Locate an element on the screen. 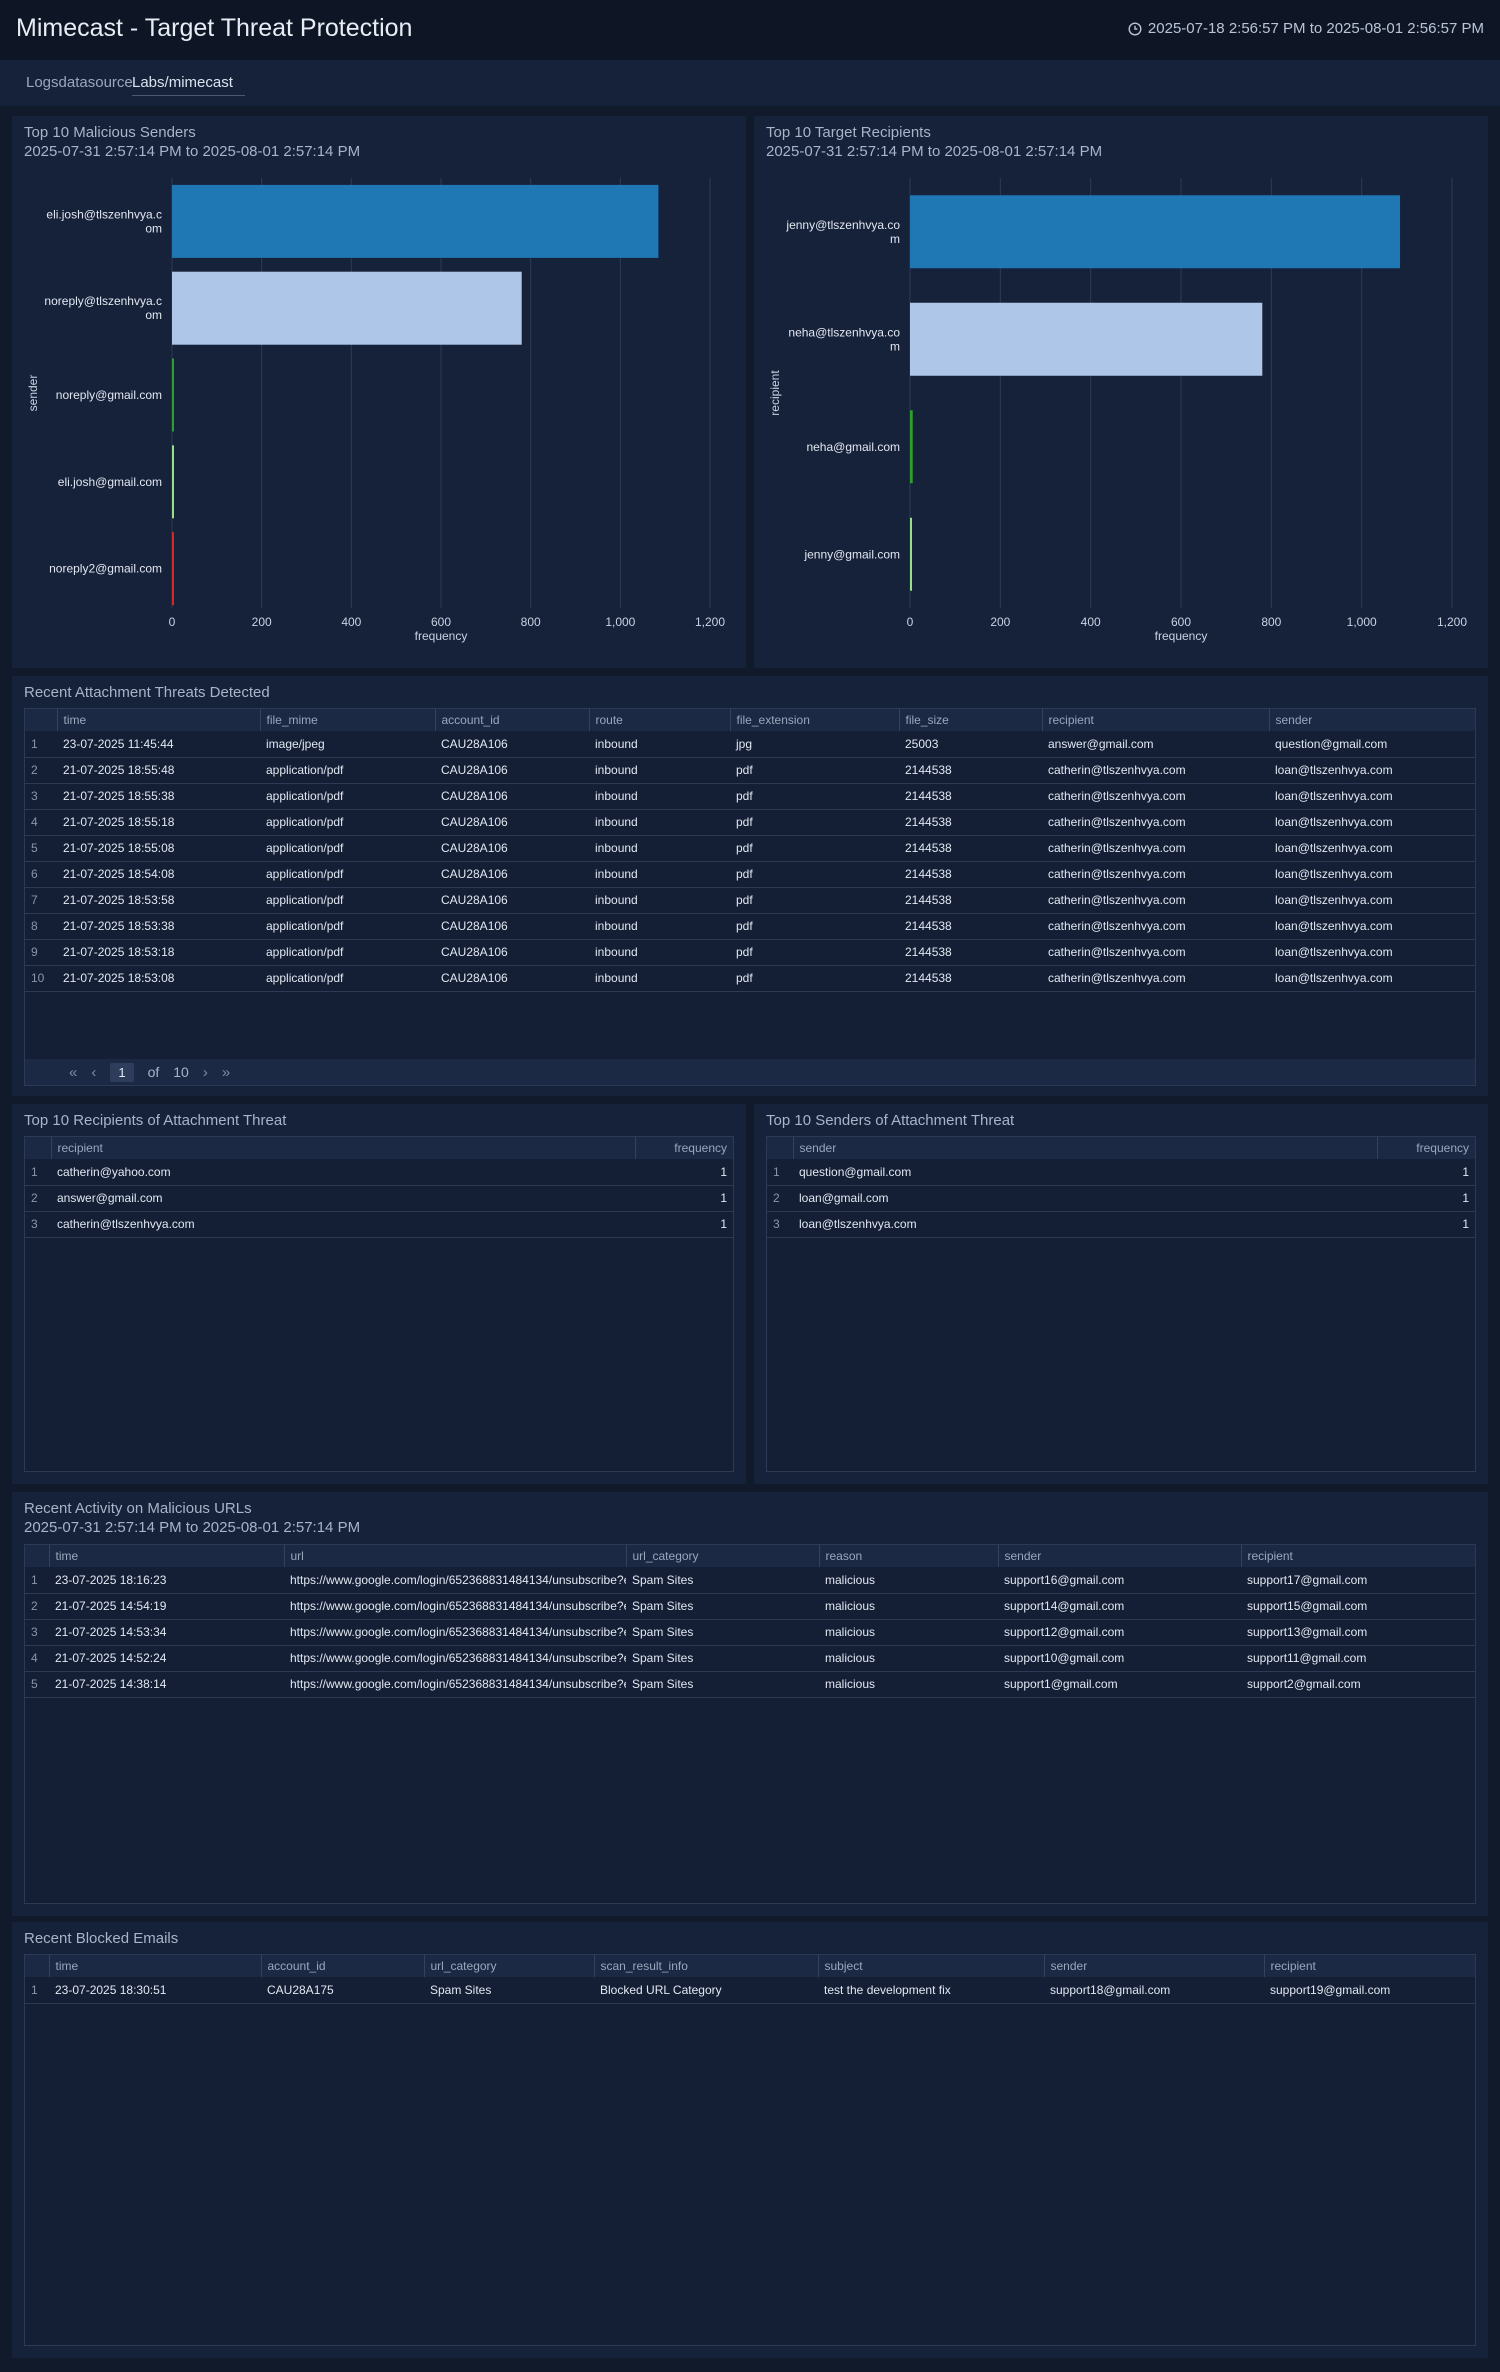  column-header: reason is located at coordinates (908, 1556).